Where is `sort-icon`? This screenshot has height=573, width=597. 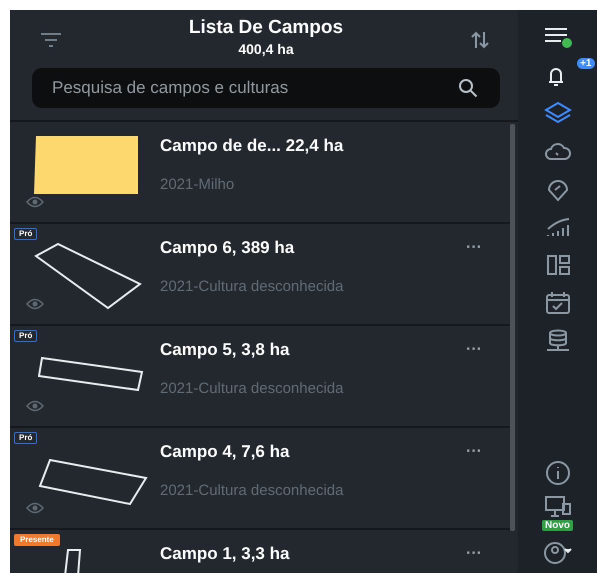
sort-icon is located at coordinates (480, 40).